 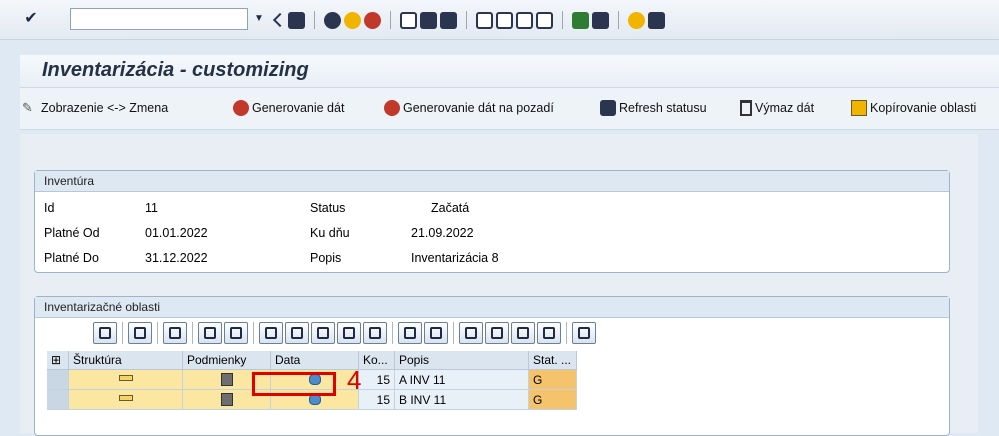 I want to click on popis-cell: B INV 11, so click(x=462, y=400).